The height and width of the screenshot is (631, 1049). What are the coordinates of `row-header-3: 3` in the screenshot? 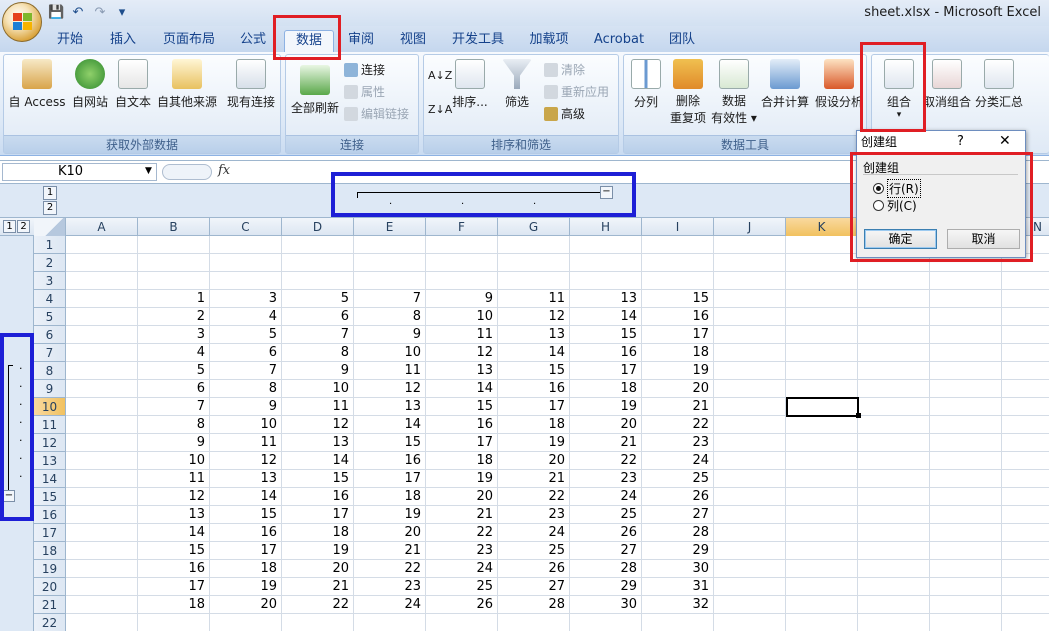 It's located at (50, 281).